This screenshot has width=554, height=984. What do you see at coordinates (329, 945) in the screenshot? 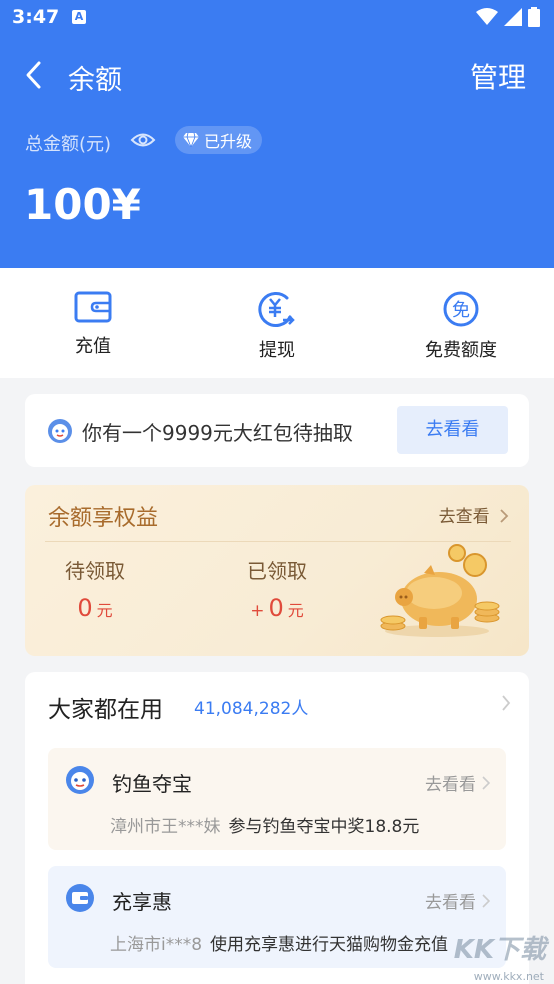
I see `use-item-desc: 使用充享惠进行天猫购物金充值` at bounding box center [329, 945].